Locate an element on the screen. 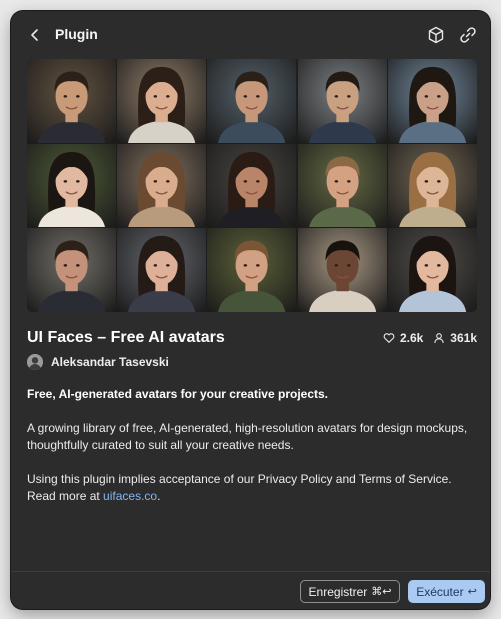 The image size is (501, 619). users-stat: 361k is located at coordinates (455, 338).